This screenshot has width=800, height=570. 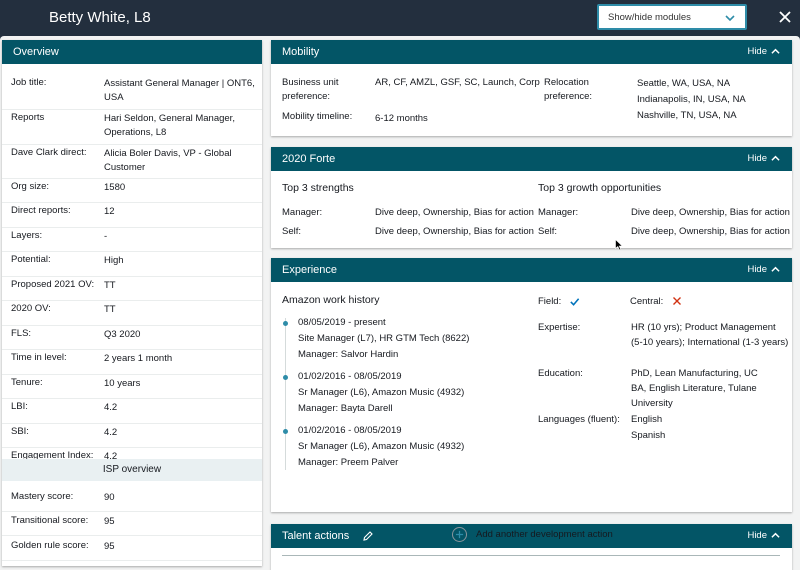 I want to click on history-role: Sr Manager (L6), Amazon Music (4932), so click(x=381, y=392).